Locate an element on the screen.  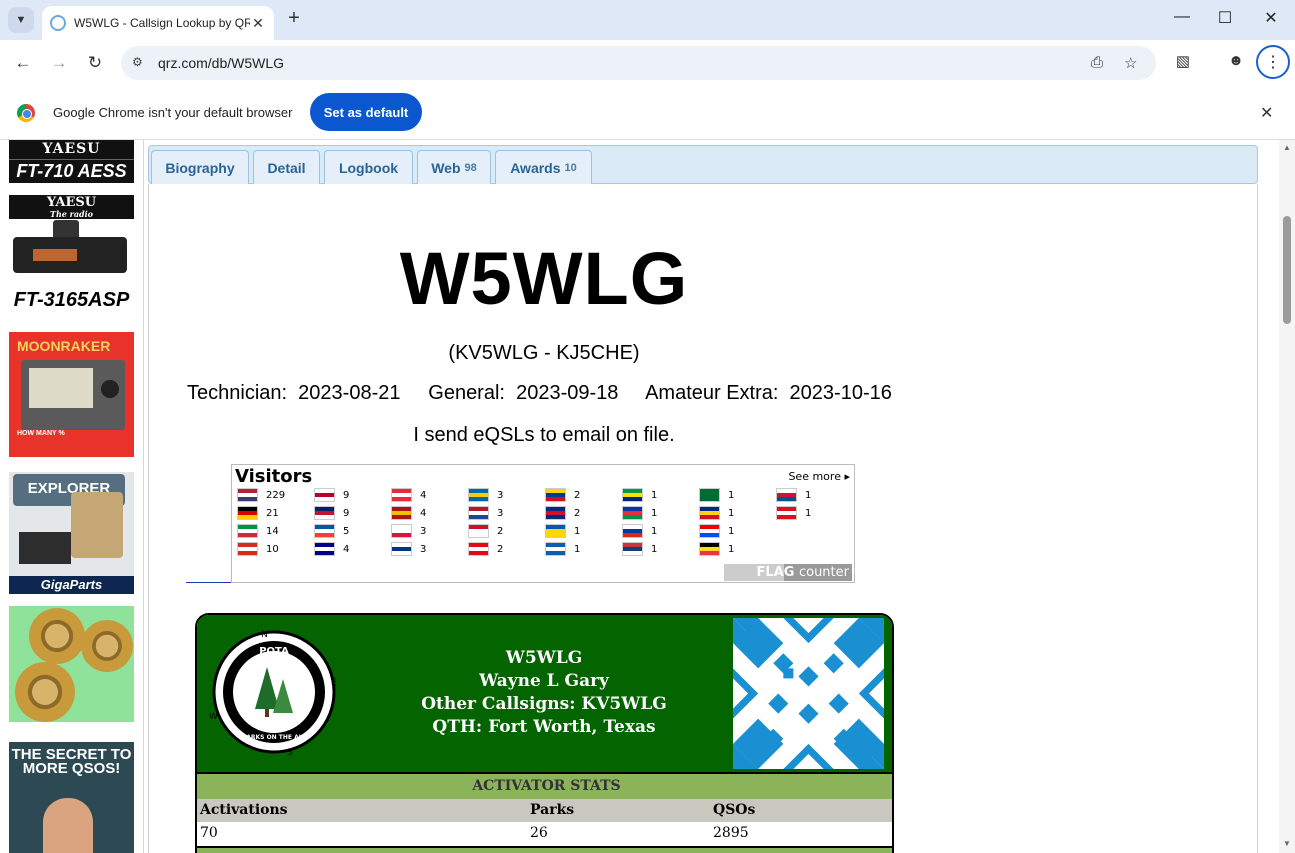
visitor-count: 14 is located at coordinates (272, 531).